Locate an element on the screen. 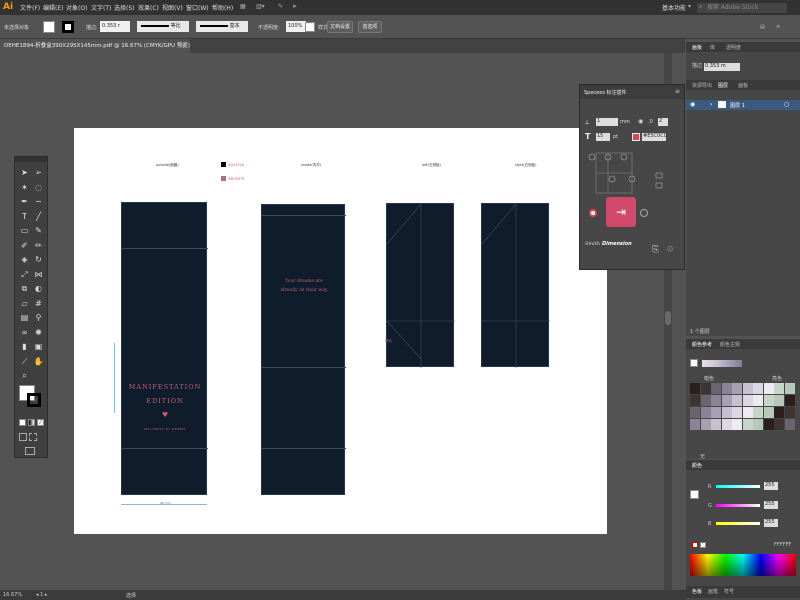  panel-menu-icon: ≡ is located at coordinates (677, 91).